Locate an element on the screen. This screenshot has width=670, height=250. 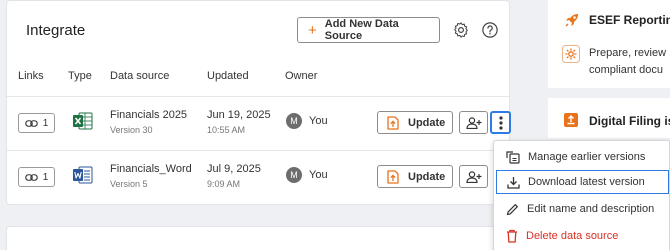
trash-icon is located at coordinates (512, 236).